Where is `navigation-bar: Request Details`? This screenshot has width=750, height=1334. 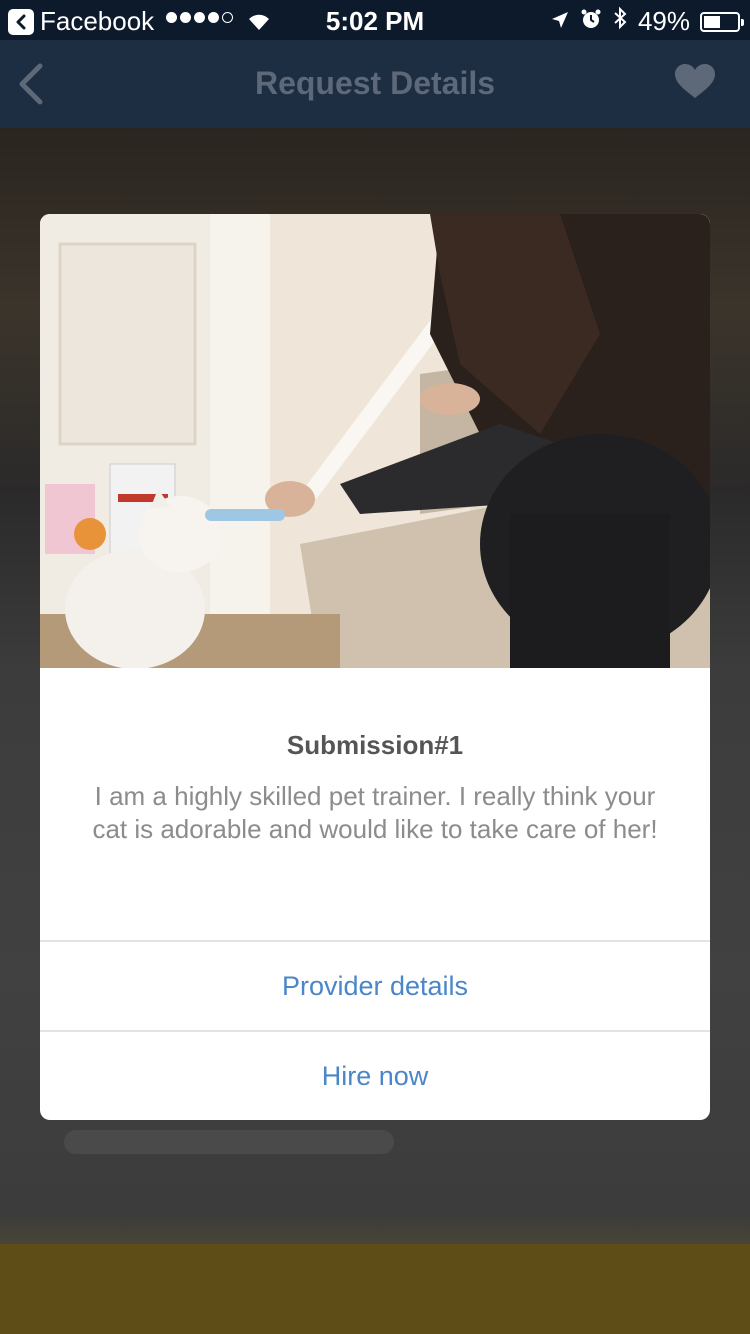 navigation-bar: Request Details is located at coordinates (375, 84).